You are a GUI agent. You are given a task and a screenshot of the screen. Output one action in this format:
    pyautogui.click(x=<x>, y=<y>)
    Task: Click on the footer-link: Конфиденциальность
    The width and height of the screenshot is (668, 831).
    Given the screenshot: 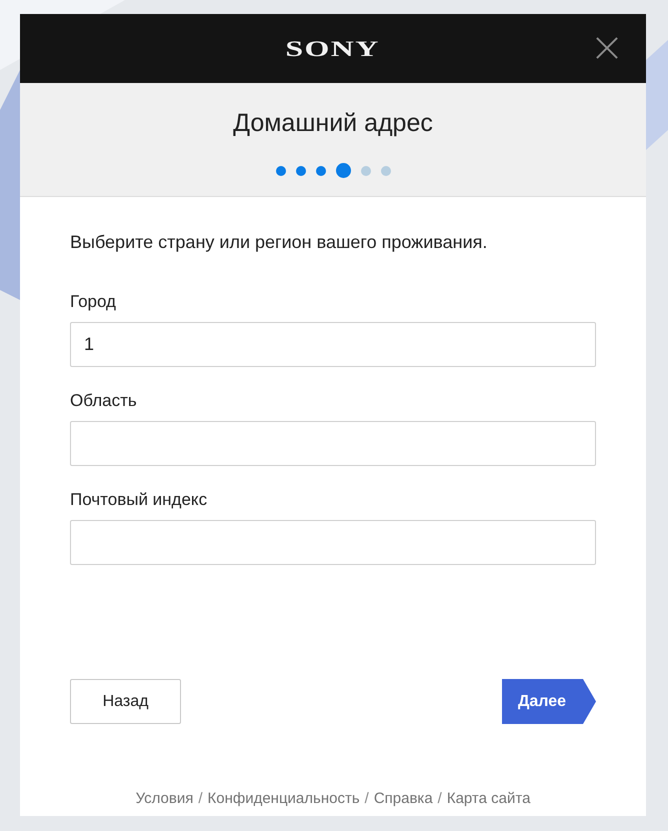 What is the action you would take?
    pyautogui.click(x=284, y=798)
    